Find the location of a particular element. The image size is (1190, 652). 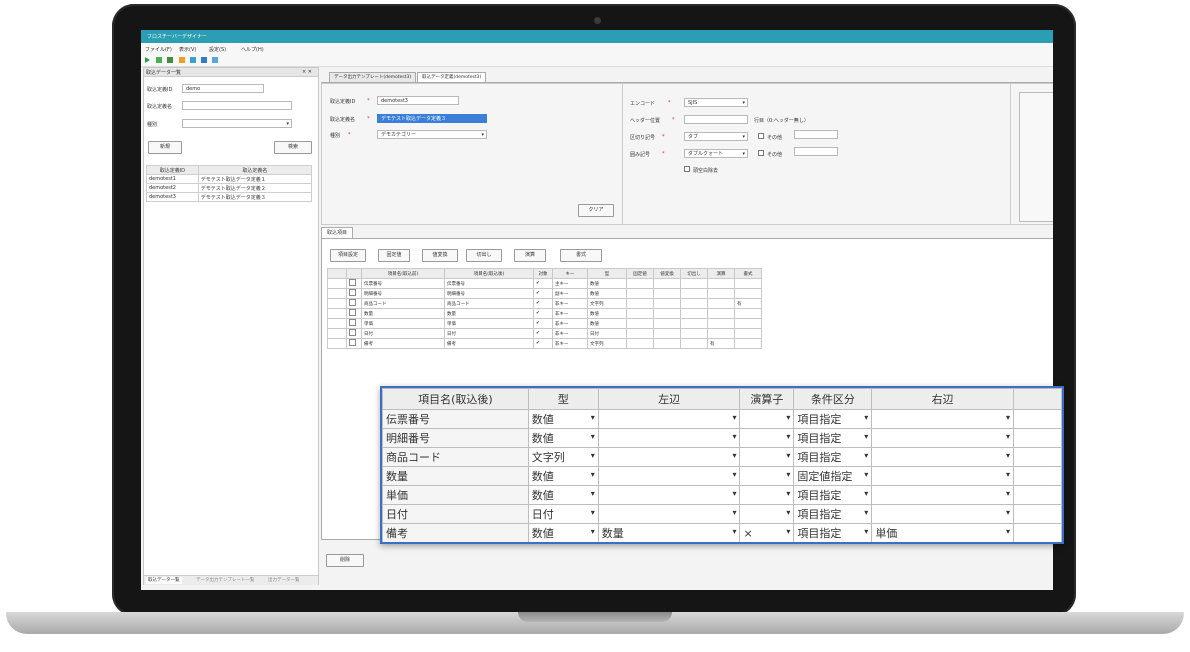

zcol-name: 項目名(取込後) is located at coordinates (455, 399).